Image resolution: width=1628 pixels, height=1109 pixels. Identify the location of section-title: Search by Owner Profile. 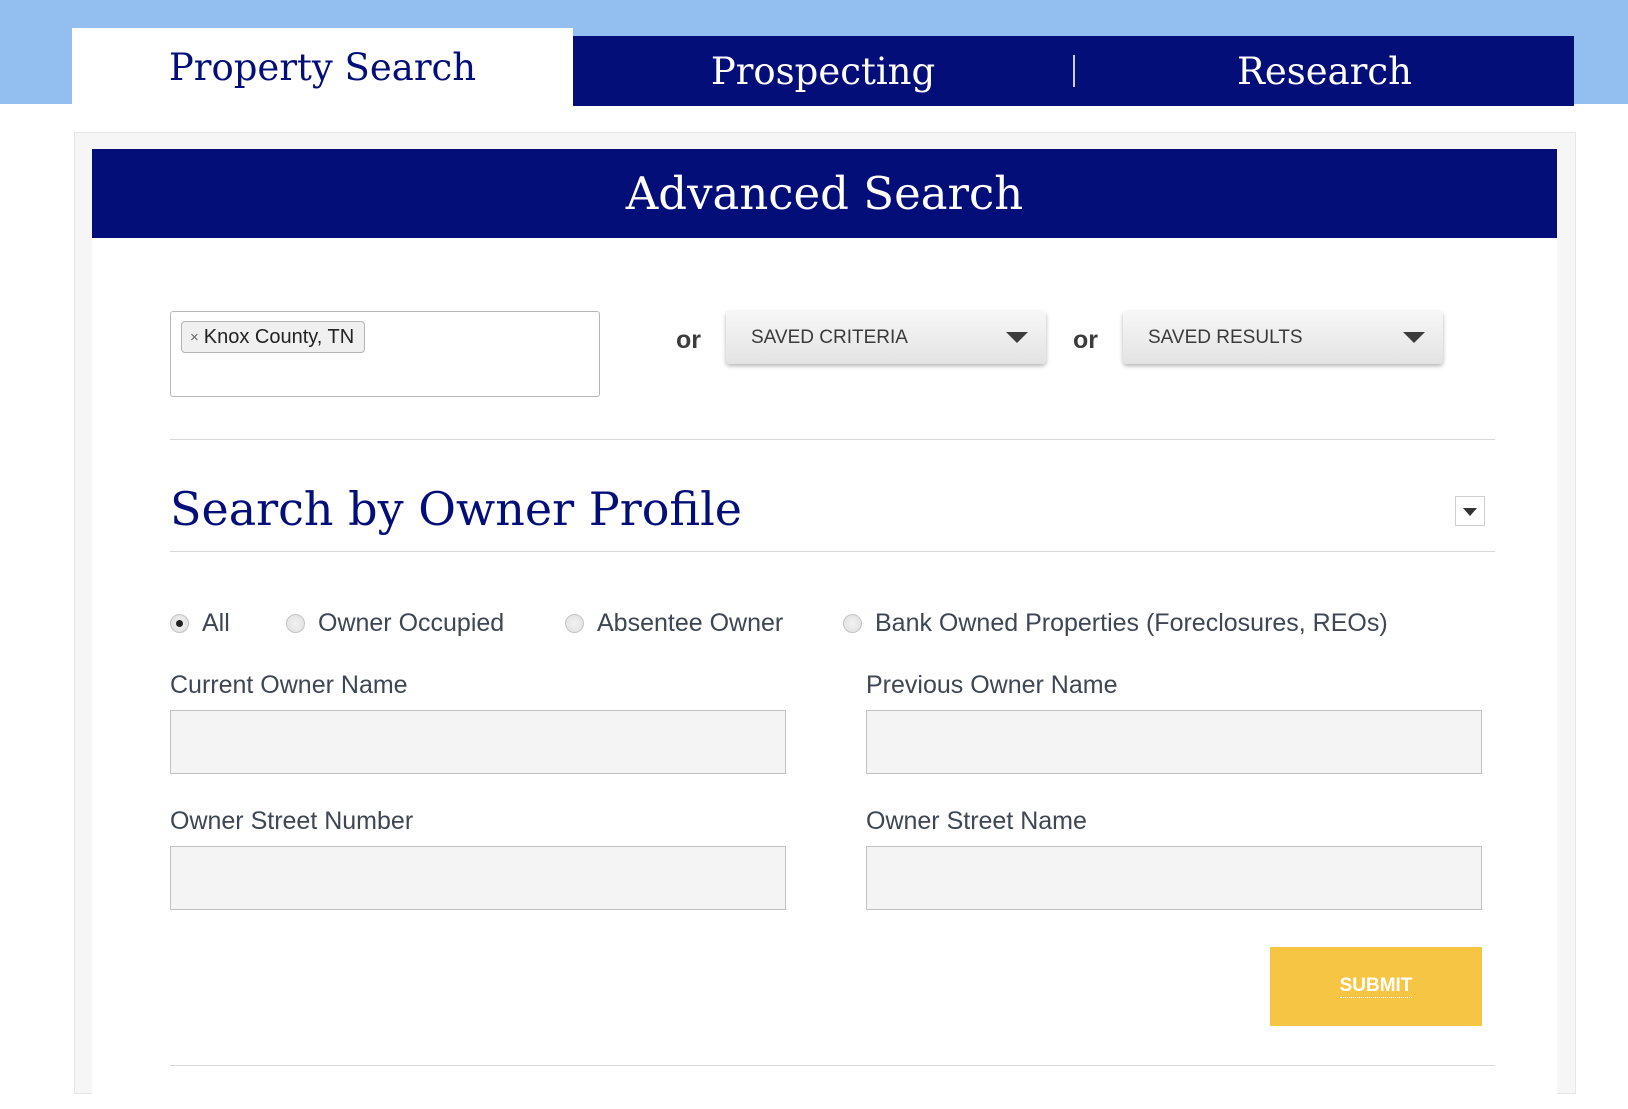
(456, 509).